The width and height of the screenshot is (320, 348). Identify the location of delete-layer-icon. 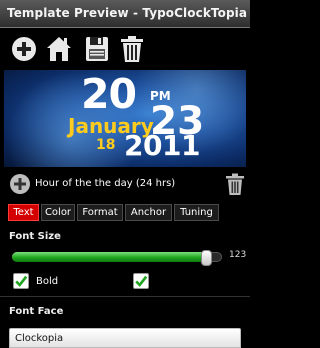
(235, 184).